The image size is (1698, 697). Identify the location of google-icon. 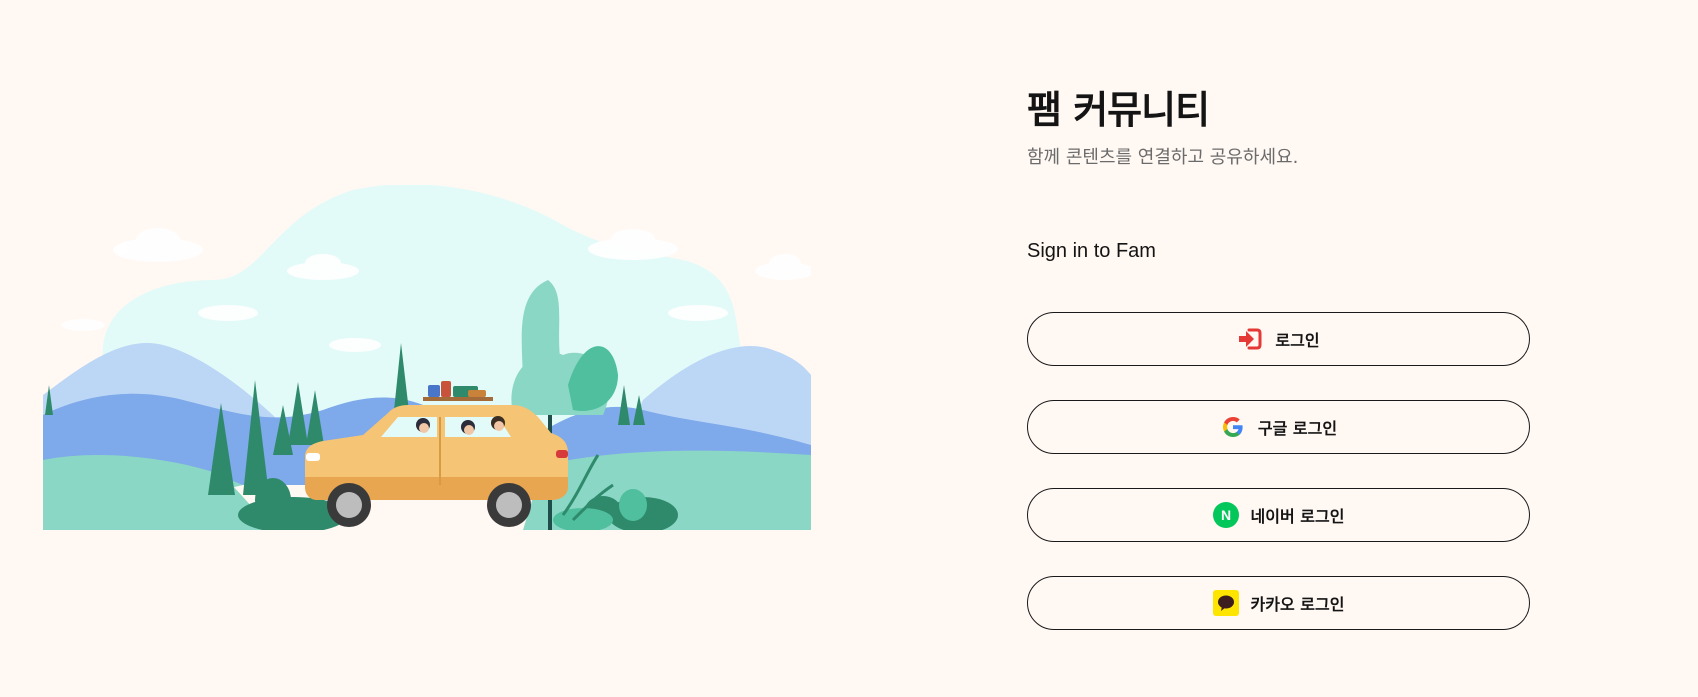
(1233, 427).